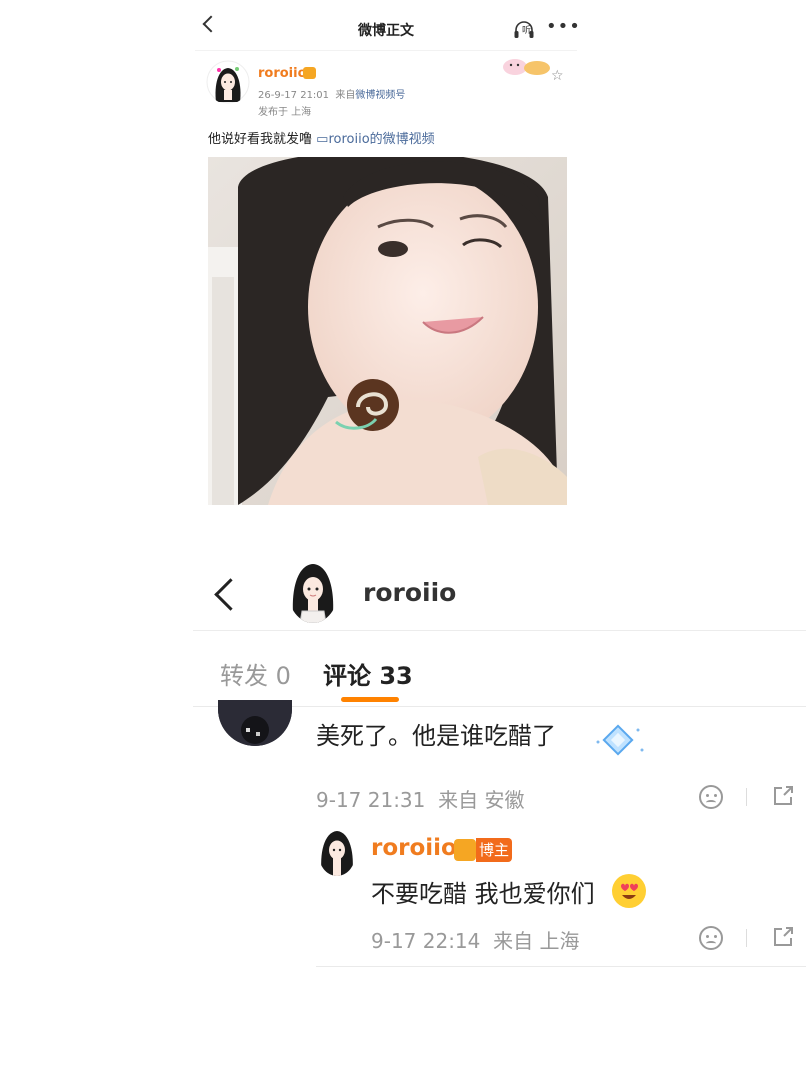  Describe the element at coordinates (282, 73) in the screenshot. I see `author-name: roroiio` at that location.